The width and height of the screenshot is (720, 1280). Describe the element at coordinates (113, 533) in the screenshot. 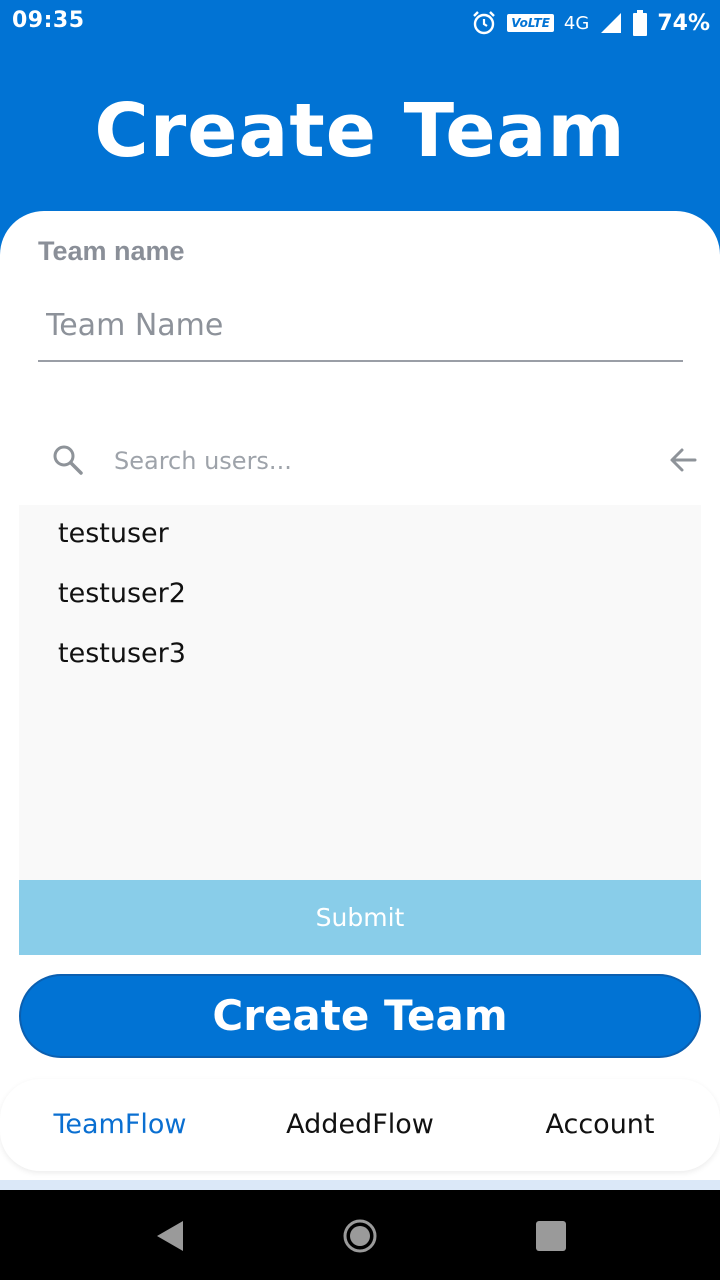

I see `list-item: testuser` at that location.